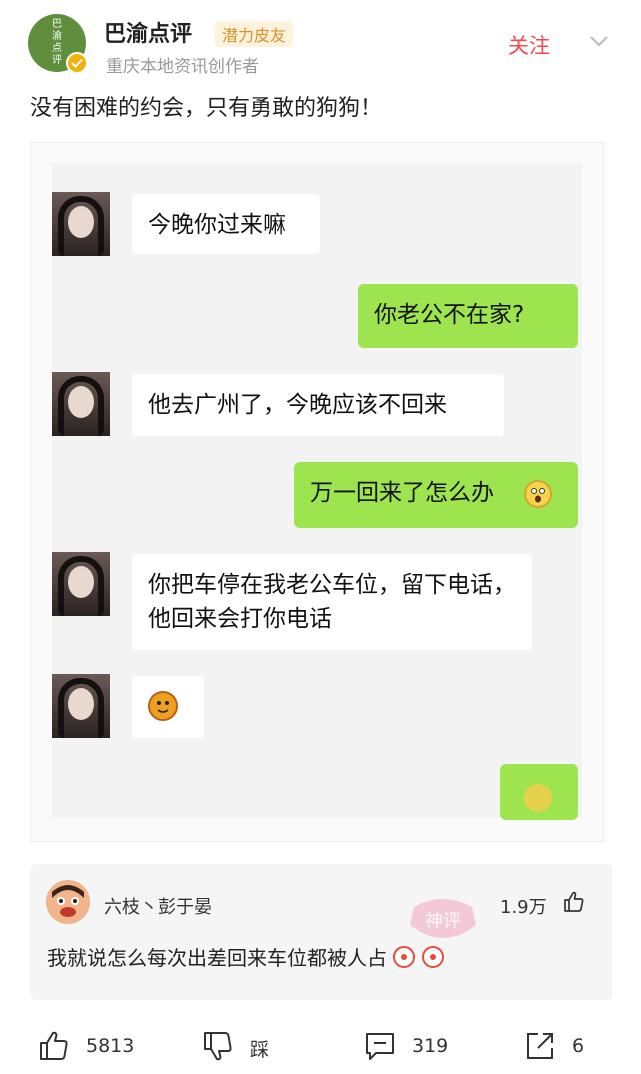 The width and height of the screenshot is (641, 1074). Describe the element at coordinates (529, 45) in the screenshot. I see `follow-button: 关注` at that location.